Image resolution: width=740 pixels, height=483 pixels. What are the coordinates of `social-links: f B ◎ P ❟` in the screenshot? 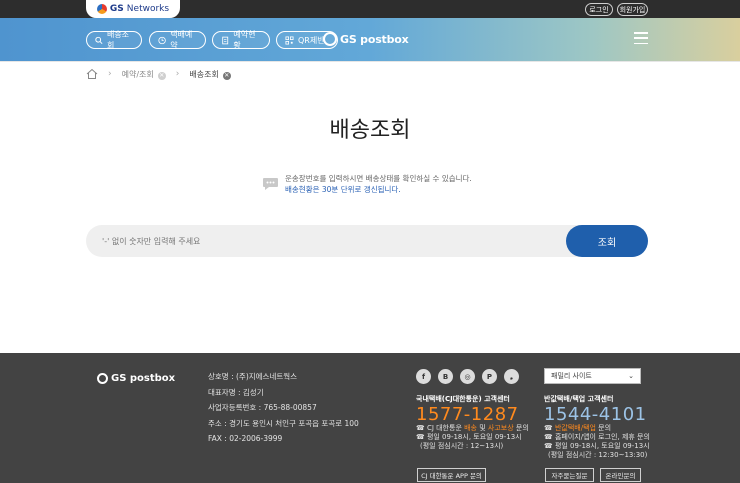 It's located at (467, 376).